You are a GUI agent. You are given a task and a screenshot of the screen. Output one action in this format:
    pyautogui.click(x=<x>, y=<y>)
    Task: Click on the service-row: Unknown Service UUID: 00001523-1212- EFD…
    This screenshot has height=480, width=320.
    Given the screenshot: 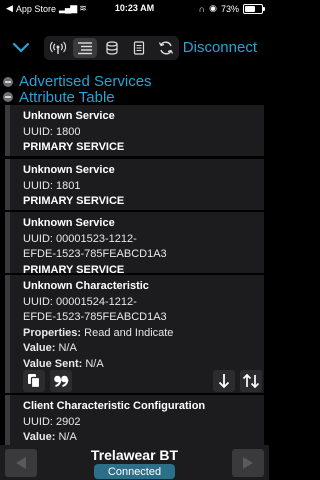 What is the action you would take?
    pyautogui.click(x=134, y=244)
    